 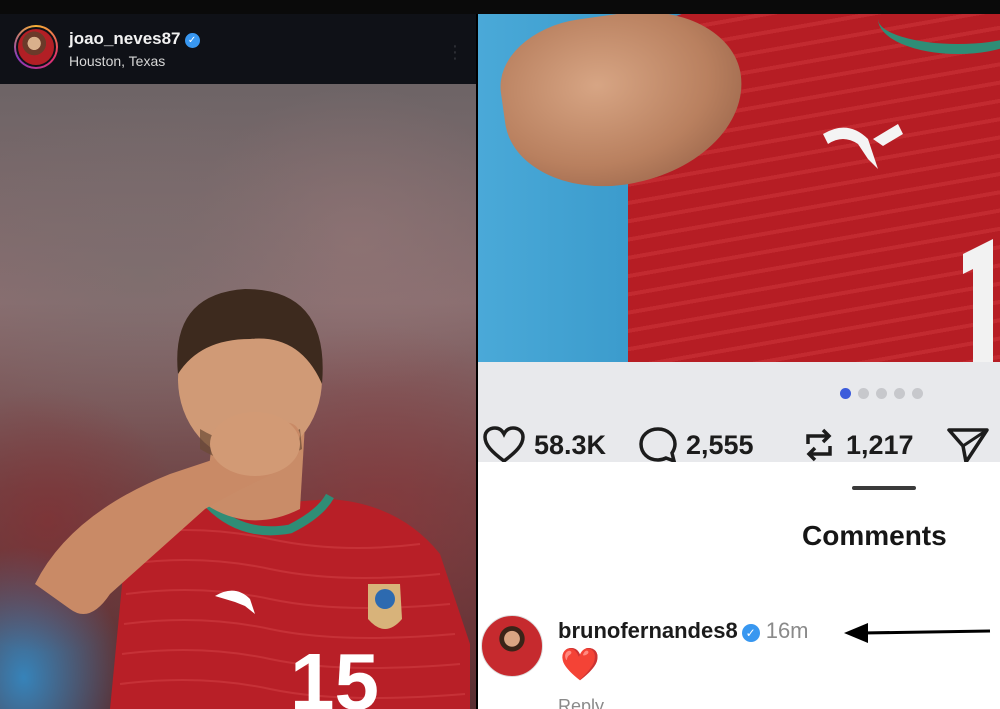 I want to click on post-header: joao_neves87 ✓ Houston, Texas ⋮, so click(x=238, y=49).